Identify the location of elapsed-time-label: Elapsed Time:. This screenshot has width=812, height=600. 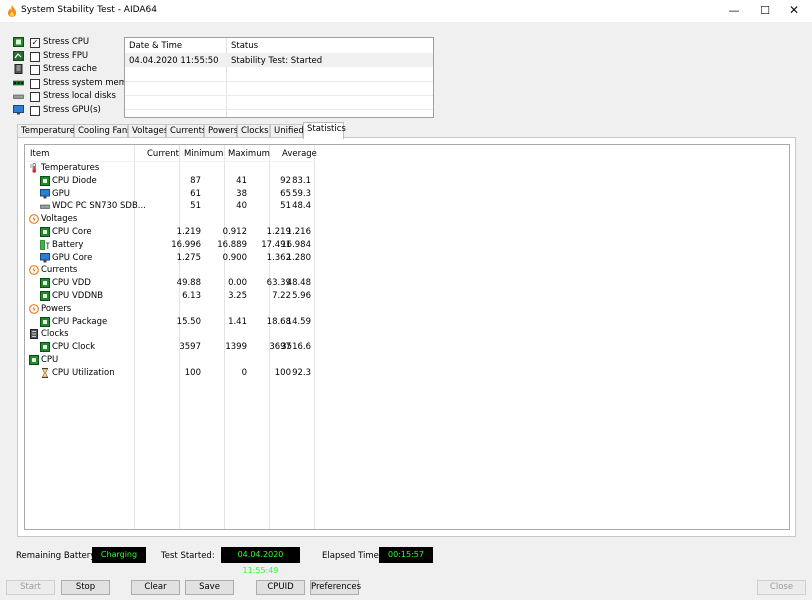
(352, 556).